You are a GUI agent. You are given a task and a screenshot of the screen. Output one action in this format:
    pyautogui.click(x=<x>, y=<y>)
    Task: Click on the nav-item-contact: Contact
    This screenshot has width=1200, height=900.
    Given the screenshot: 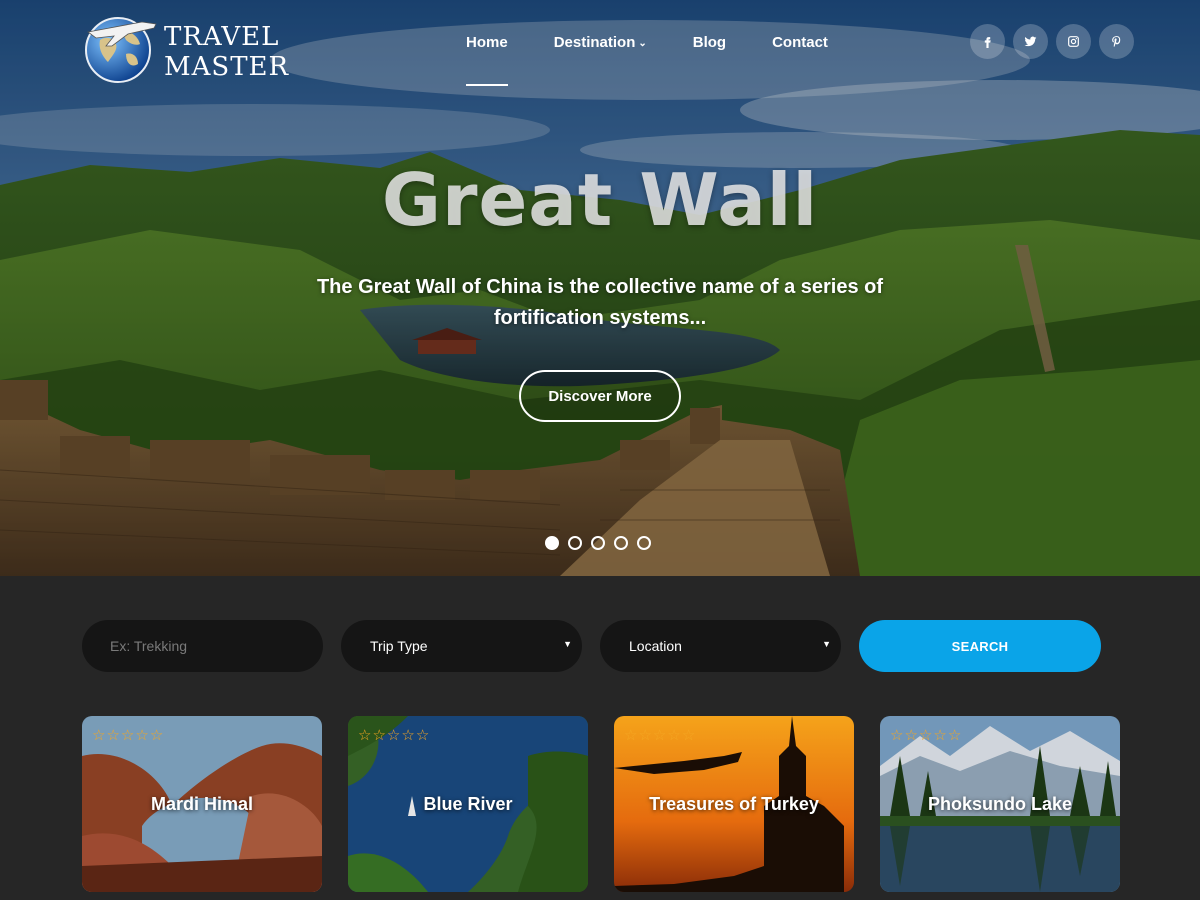 What is the action you would take?
    pyautogui.click(x=800, y=60)
    